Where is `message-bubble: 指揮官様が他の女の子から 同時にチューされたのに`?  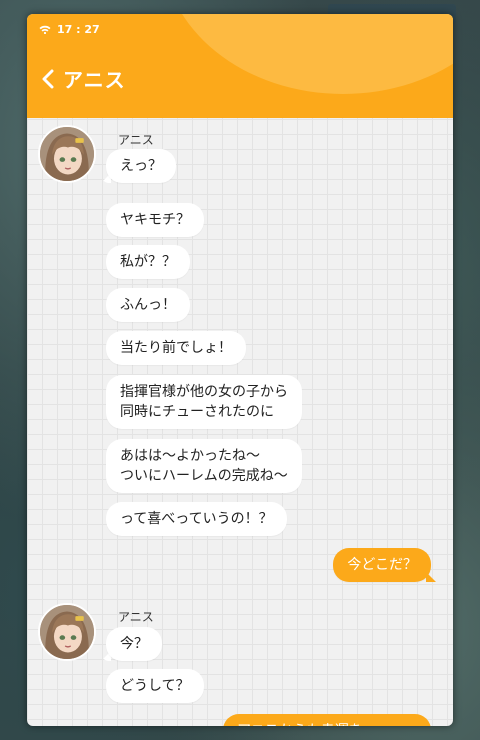 message-bubble: 指揮官様が他の女の子から 同時にチューされたのに is located at coordinates (204, 402).